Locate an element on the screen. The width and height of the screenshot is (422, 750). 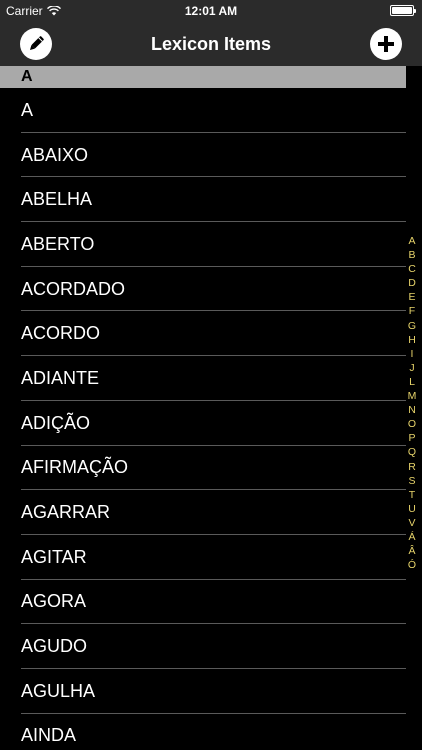
status-bar: Carrier 12:01 AM is located at coordinates (211, 11).